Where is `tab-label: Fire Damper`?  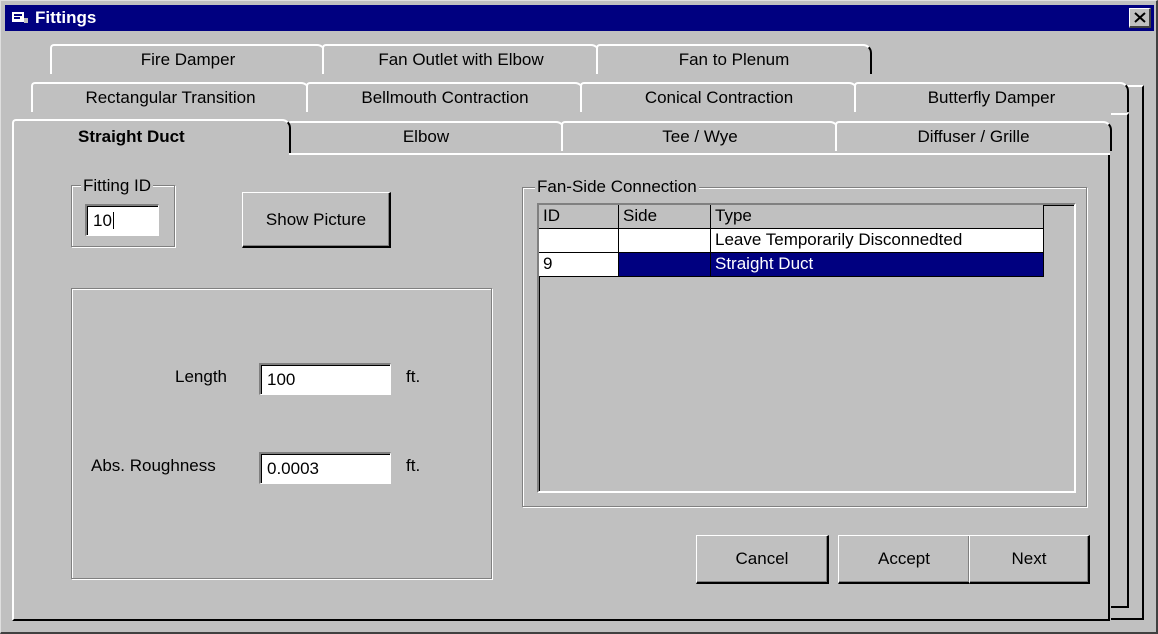
tab-label: Fire Damper is located at coordinates (188, 59).